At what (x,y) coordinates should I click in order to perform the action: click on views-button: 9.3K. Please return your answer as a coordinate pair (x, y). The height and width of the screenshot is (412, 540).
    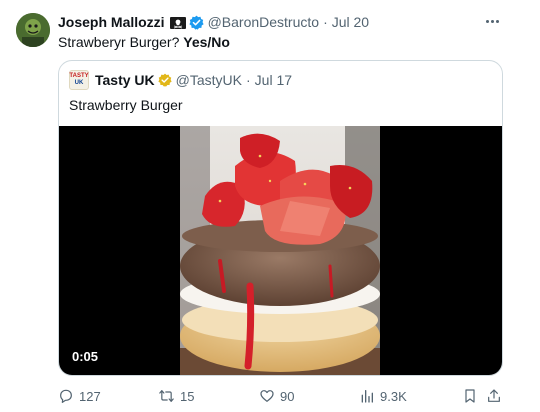
    Looking at the image, I should click on (383, 396).